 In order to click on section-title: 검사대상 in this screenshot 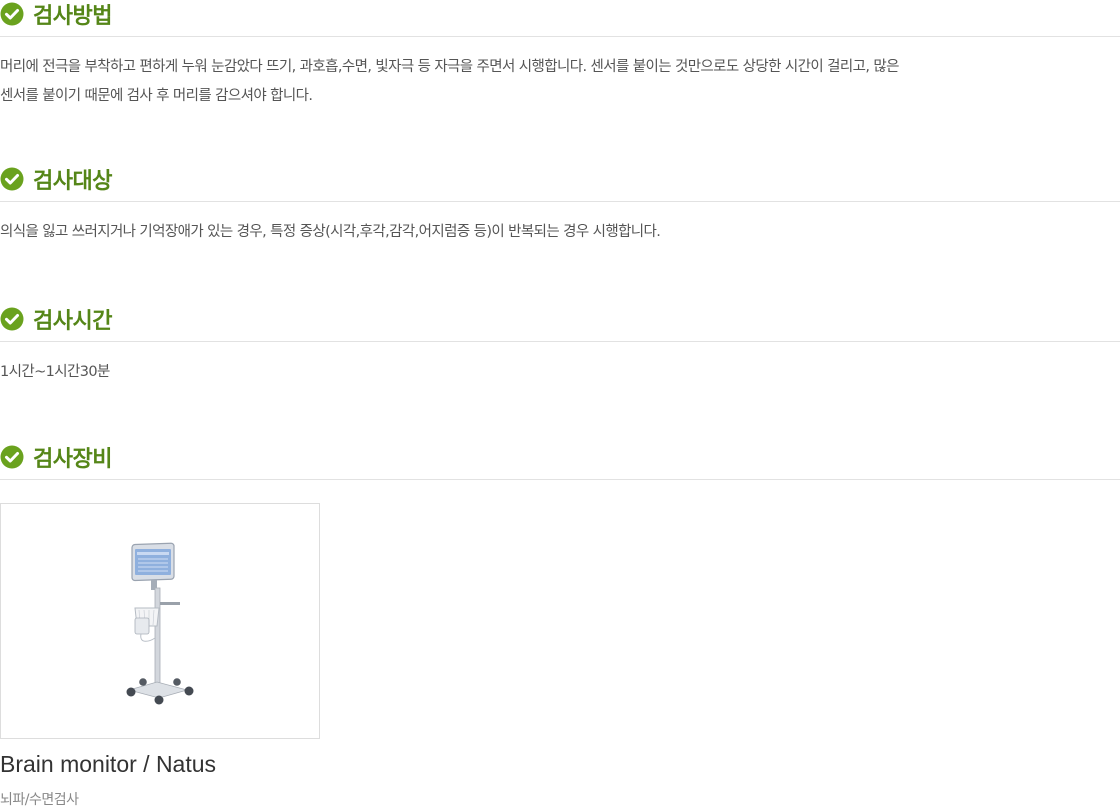, I will do `click(72, 181)`.